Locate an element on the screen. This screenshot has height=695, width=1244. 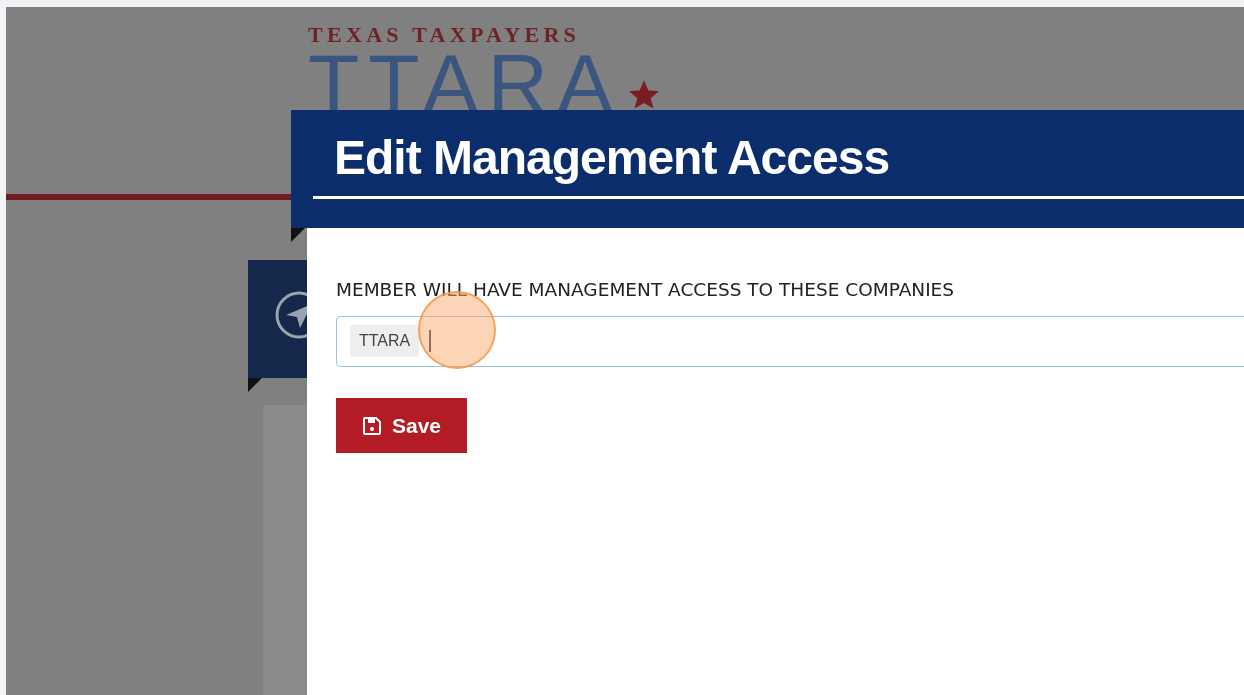
save-button: Save is located at coordinates (402, 425).